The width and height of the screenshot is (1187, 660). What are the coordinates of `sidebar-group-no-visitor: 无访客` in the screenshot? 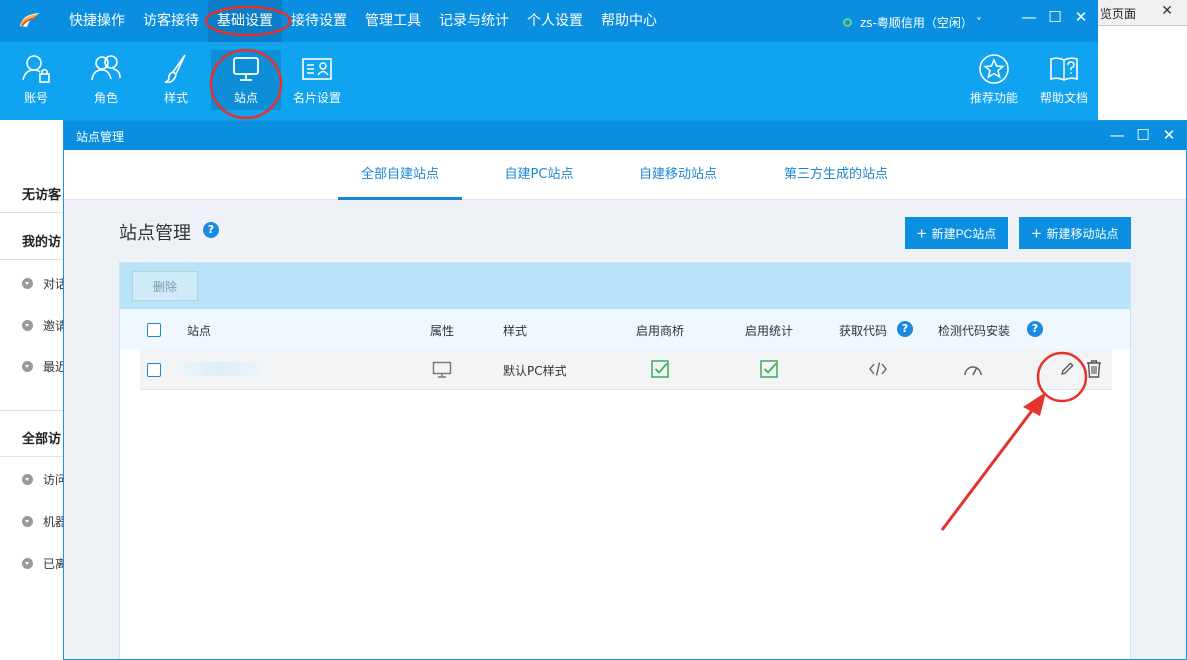 It's located at (41, 193).